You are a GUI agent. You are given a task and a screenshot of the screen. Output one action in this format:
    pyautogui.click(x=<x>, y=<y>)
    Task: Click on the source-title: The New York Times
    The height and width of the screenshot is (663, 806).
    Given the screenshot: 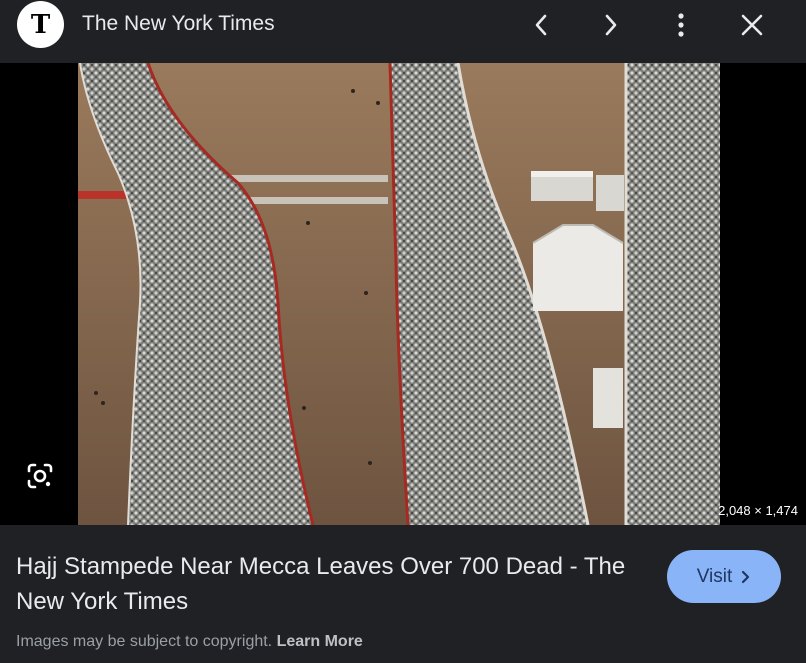 What is the action you would take?
    pyautogui.click(x=178, y=24)
    